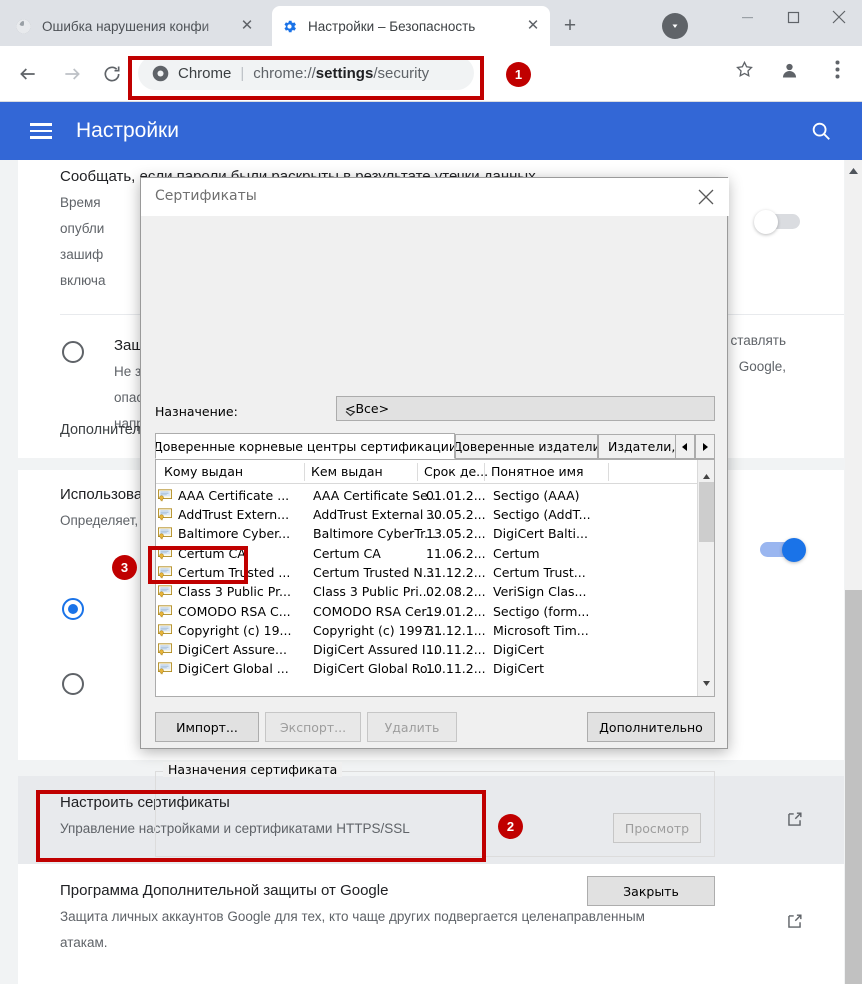  What do you see at coordinates (305, 446) in the screenshot?
I see `tab-trusted-root-ca: Доверенные корневые центры сертификации` at bounding box center [305, 446].